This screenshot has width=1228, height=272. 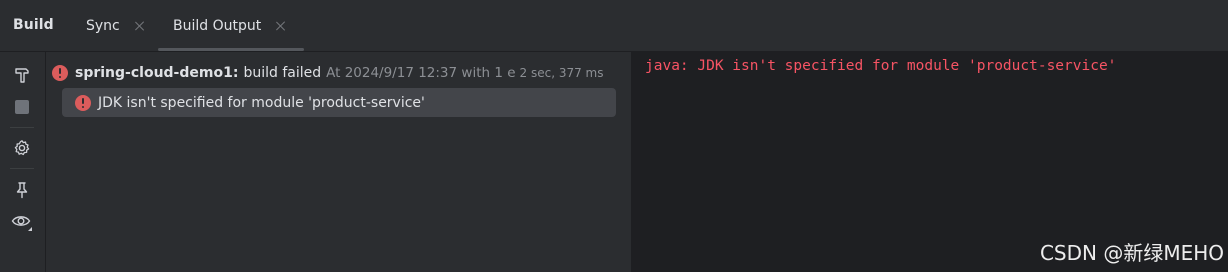 What do you see at coordinates (217, 26) in the screenshot?
I see `tab-build-output-label: Build Output` at bounding box center [217, 26].